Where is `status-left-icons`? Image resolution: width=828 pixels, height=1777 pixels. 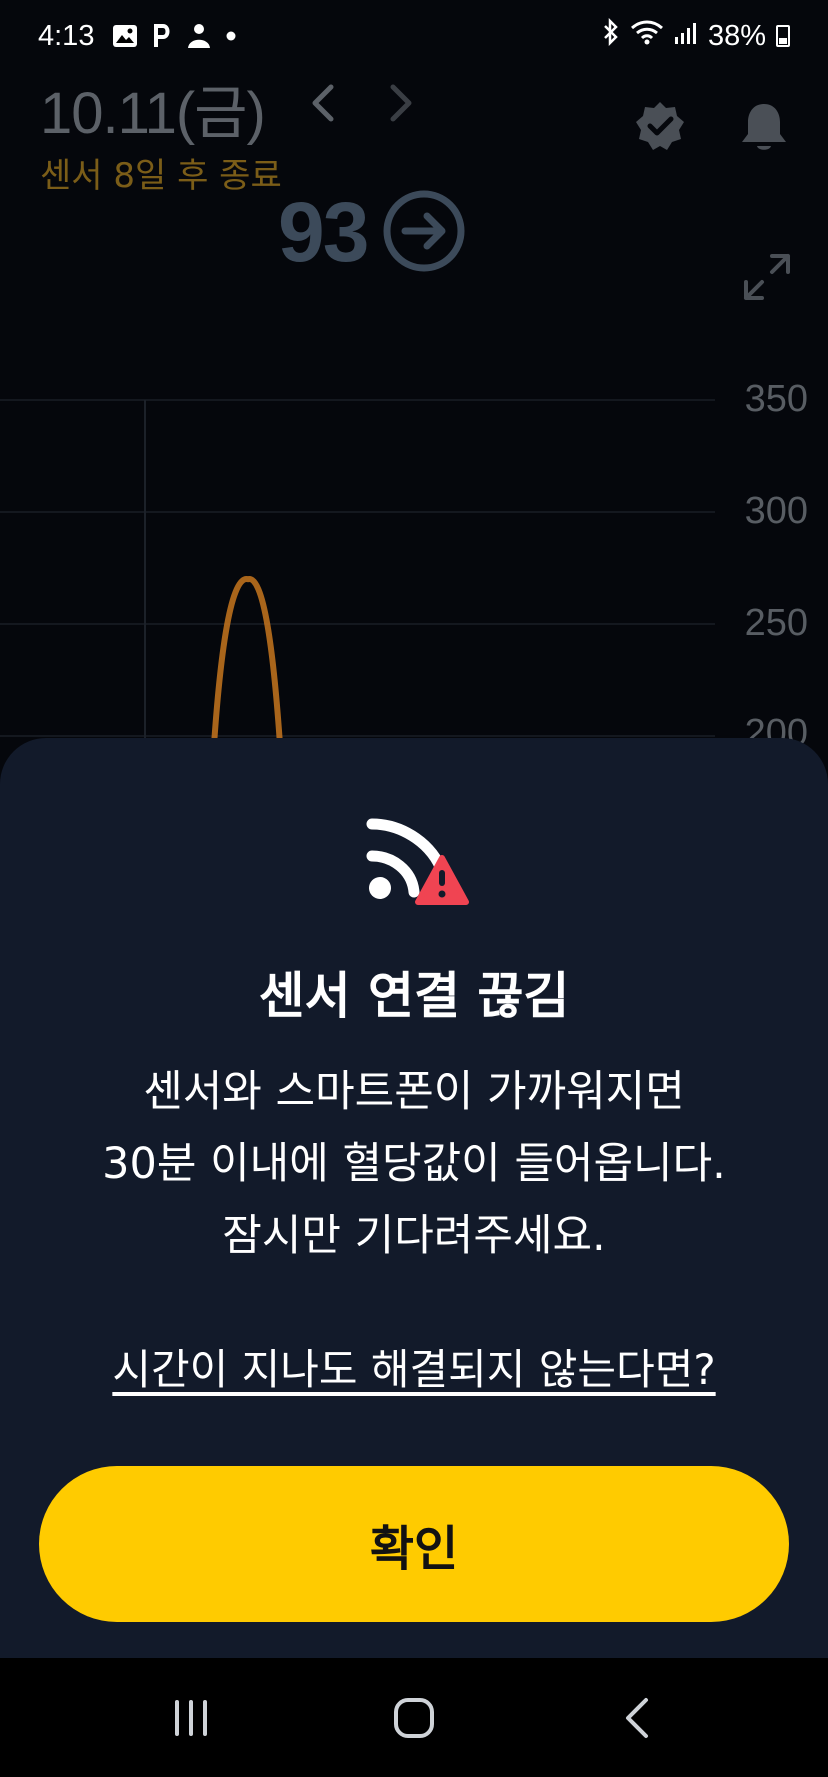
status-left-icons is located at coordinates (174, 36).